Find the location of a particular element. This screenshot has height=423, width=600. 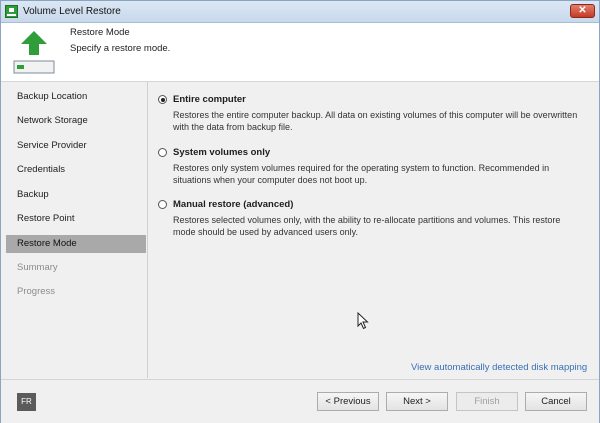

sidebar-item-restore-mode: Restore Mode is located at coordinates (76, 244).